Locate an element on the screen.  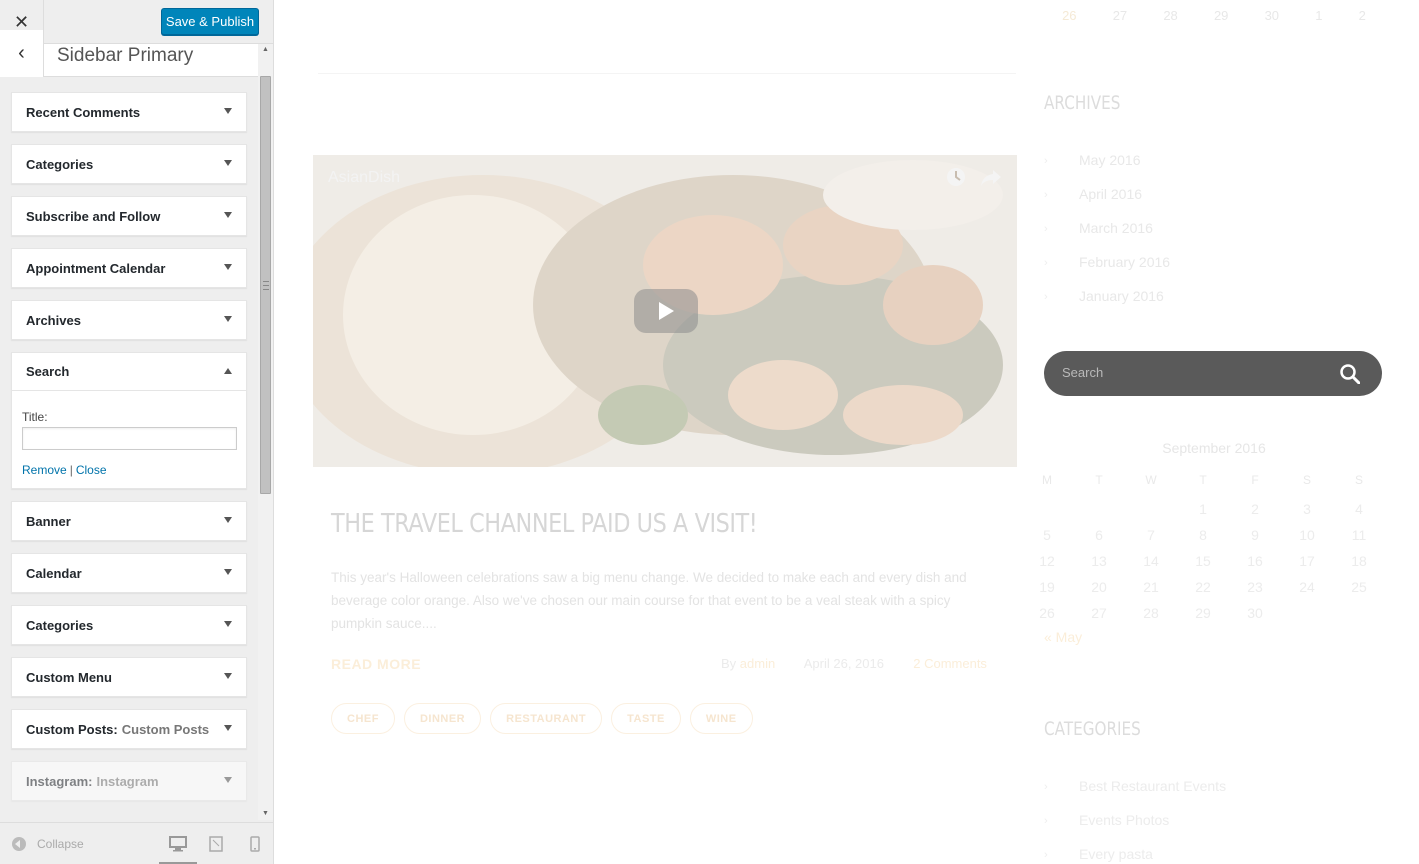
comments-link: 2 Comments is located at coordinates (950, 663).